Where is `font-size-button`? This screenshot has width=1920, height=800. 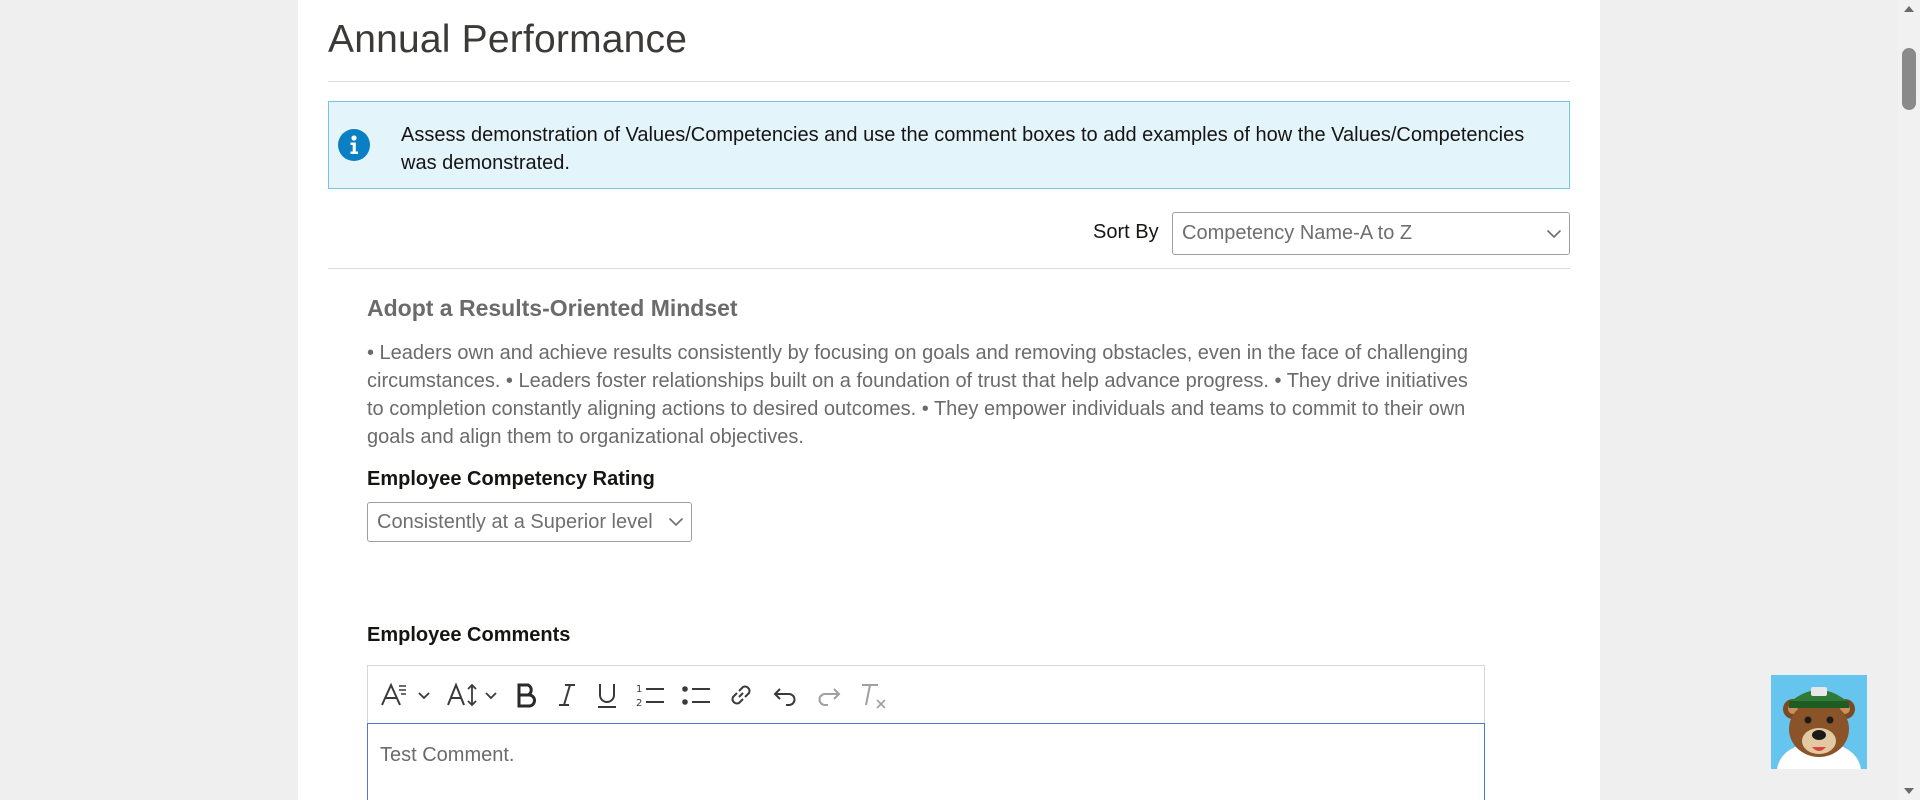
font-size-button is located at coordinates (473, 695).